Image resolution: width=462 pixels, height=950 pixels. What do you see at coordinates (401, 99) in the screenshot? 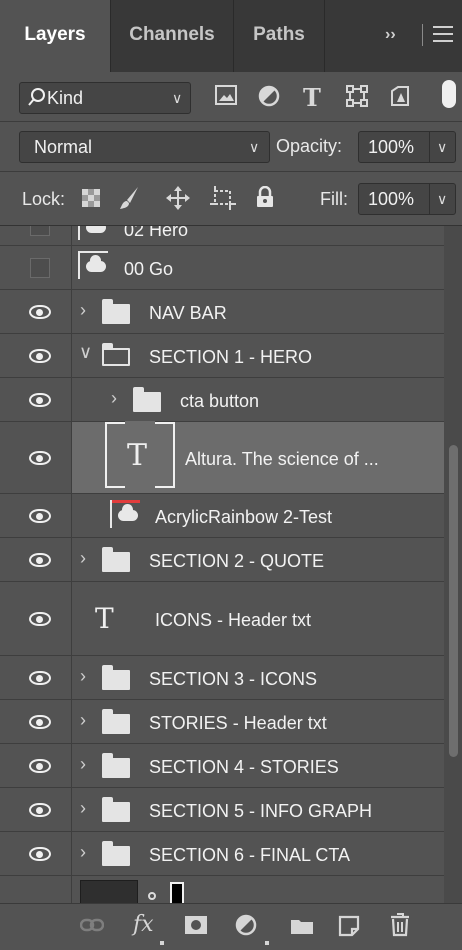
I see `smart-object-filter-icon` at bounding box center [401, 99].